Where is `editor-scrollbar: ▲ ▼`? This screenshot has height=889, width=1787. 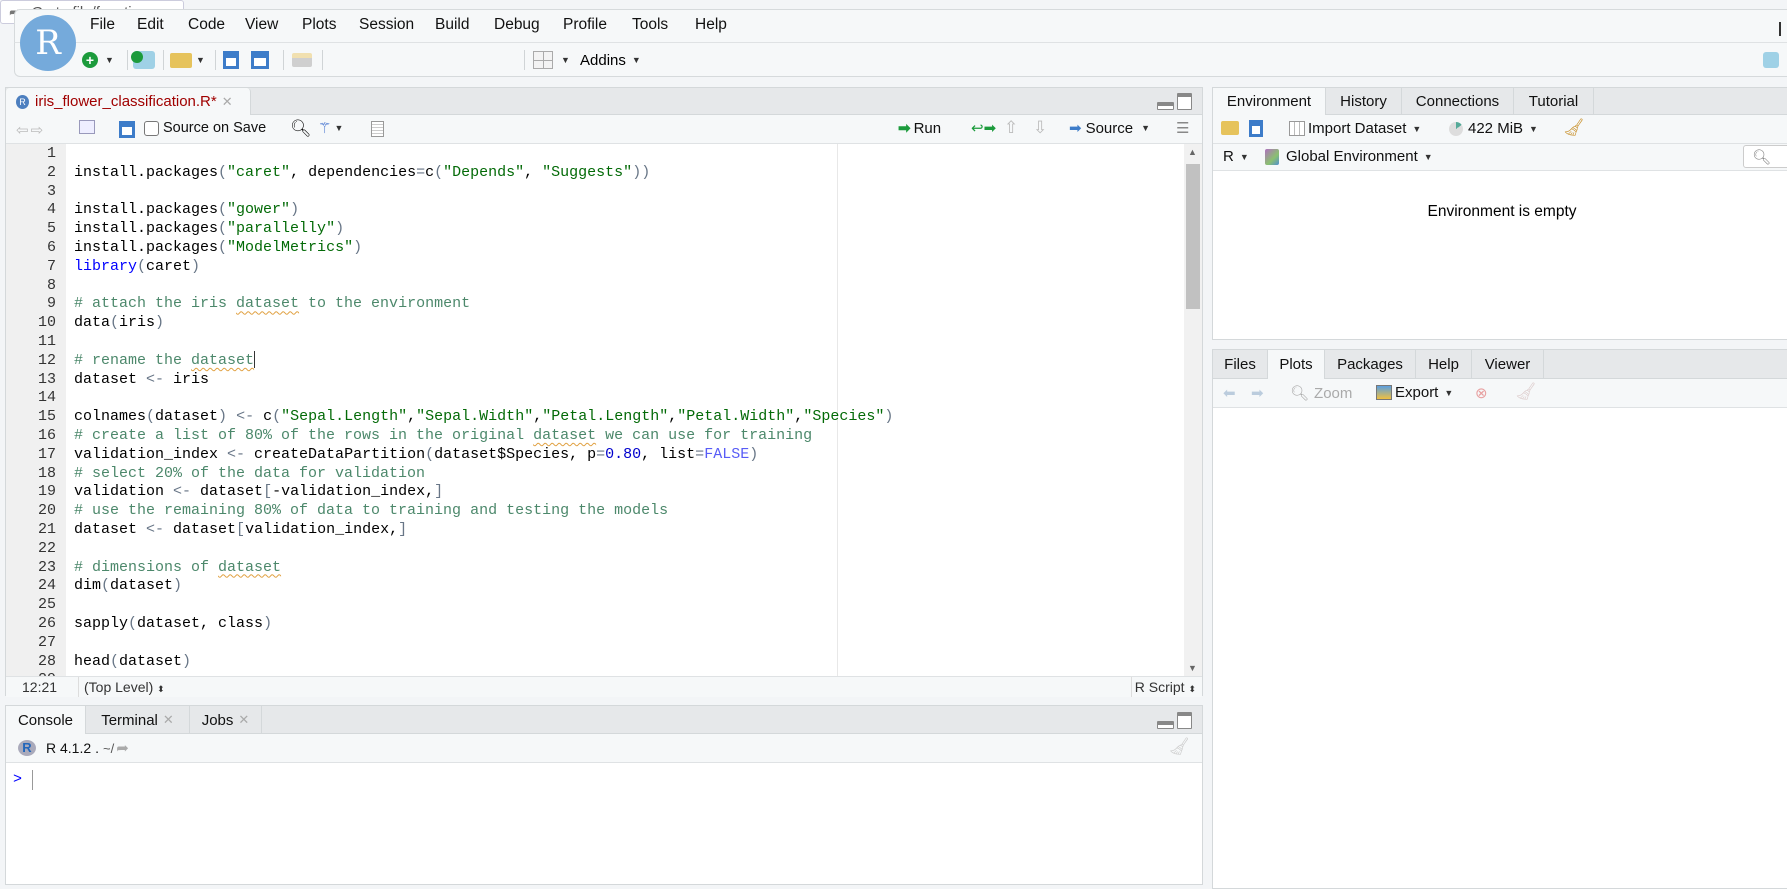 editor-scrollbar: ▲ ▼ is located at coordinates (1193, 410).